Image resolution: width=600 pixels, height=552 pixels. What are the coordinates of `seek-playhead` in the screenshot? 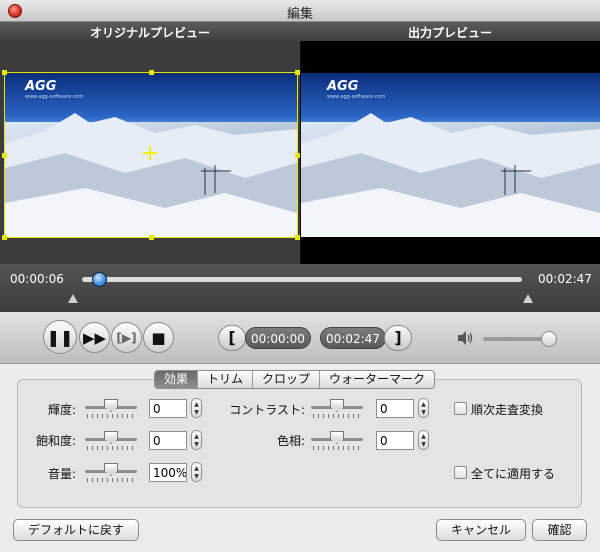 It's located at (99, 279).